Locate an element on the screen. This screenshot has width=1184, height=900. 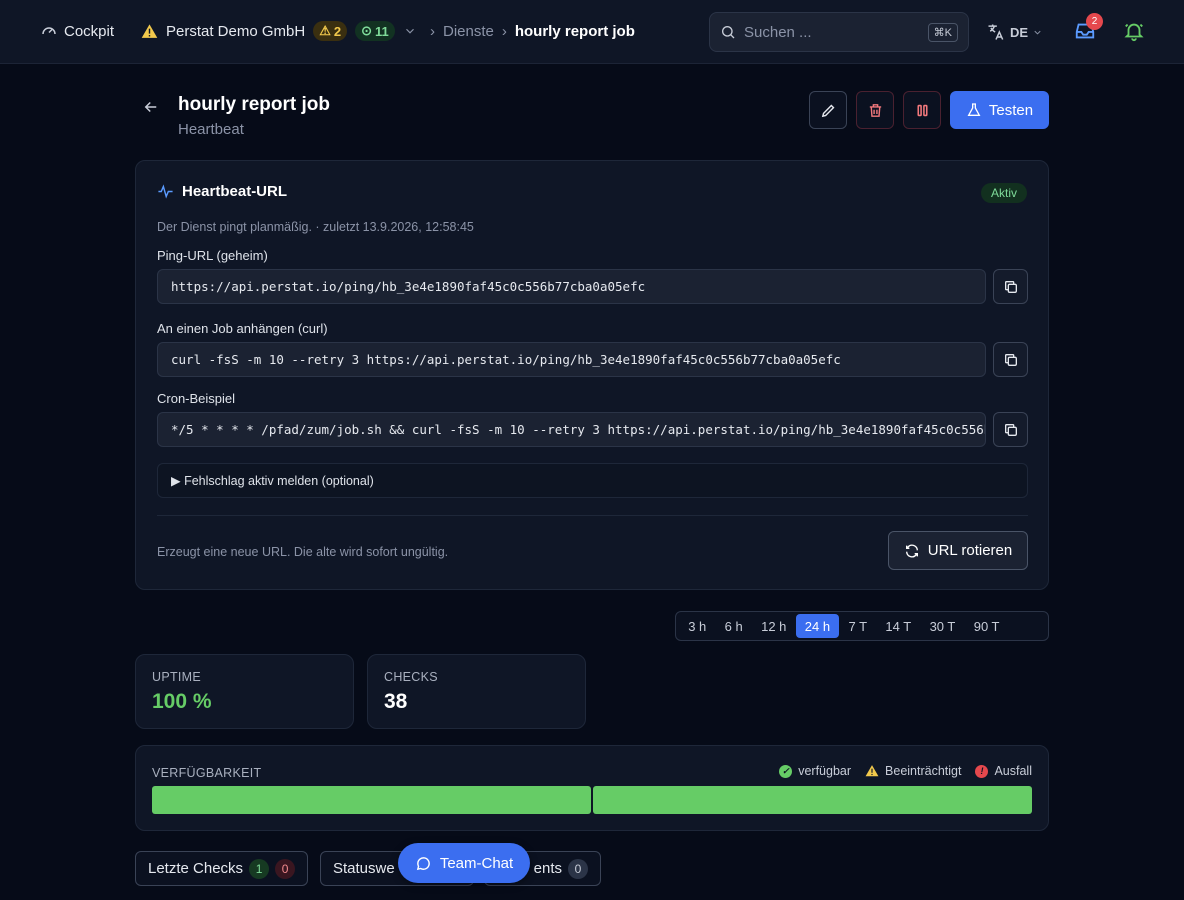
cron-label: Cron-Beispiel is located at coordinates (196, 398).